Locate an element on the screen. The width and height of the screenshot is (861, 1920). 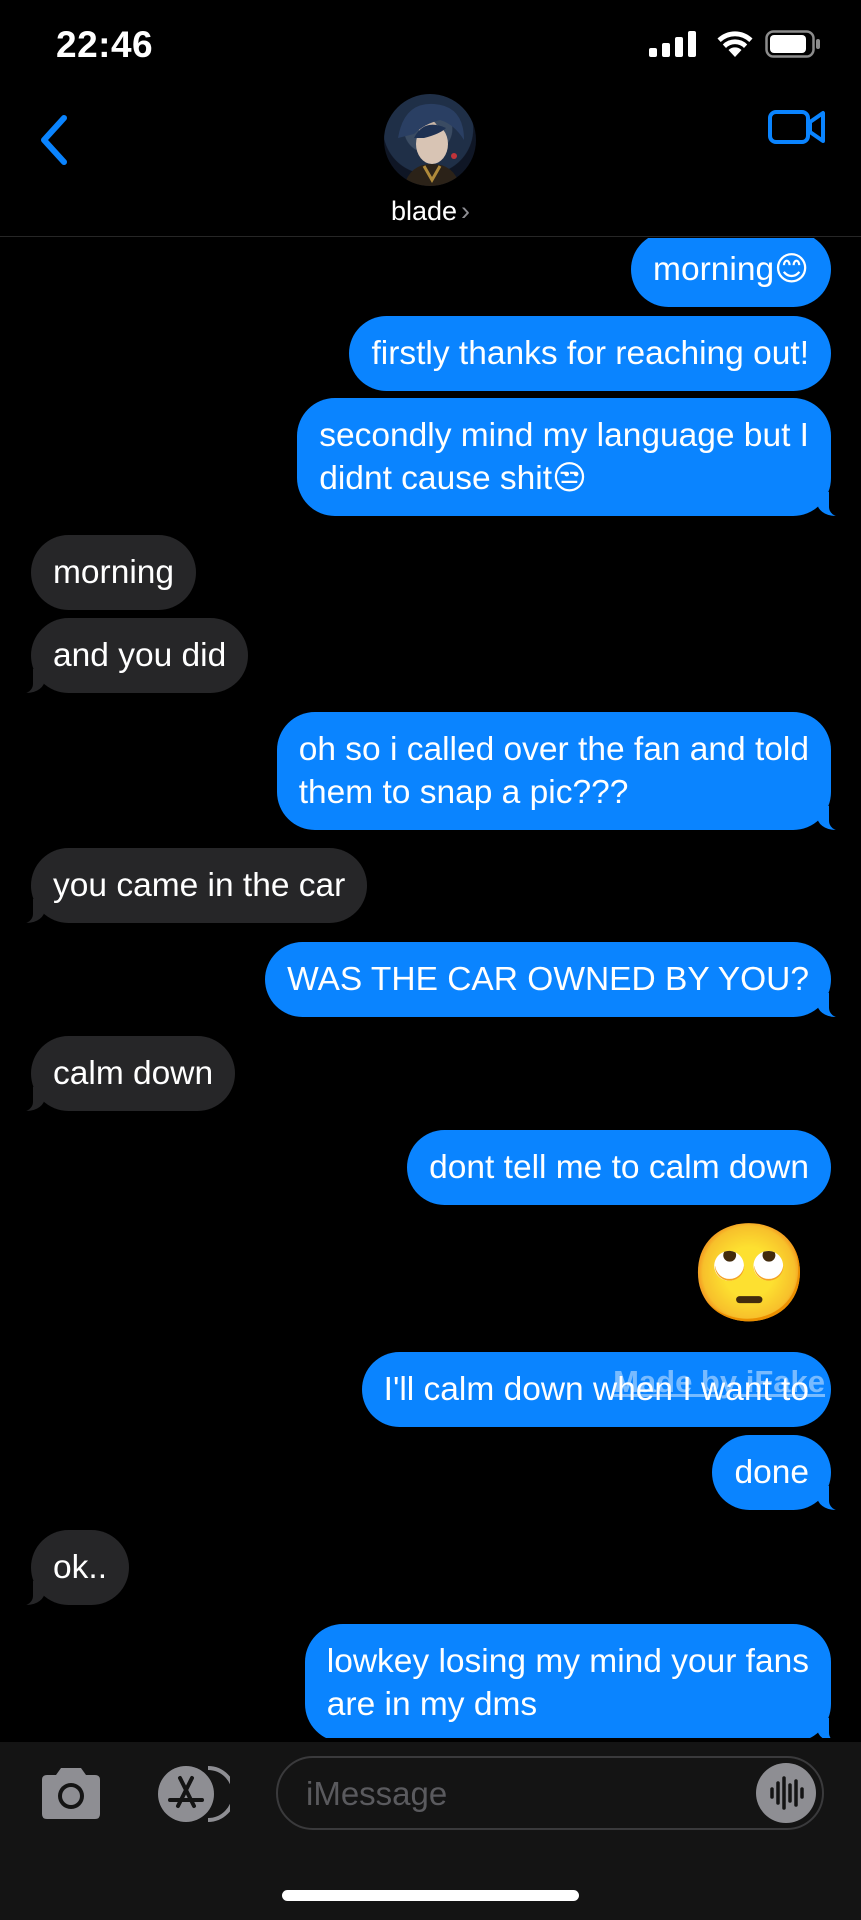
status-time: 22:46 is located at coordinates (105, 44).